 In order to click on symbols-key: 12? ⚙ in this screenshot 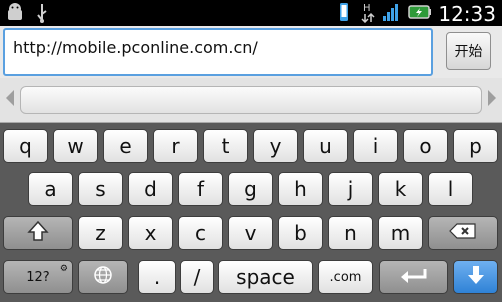, I will do `click(38, 277)`.